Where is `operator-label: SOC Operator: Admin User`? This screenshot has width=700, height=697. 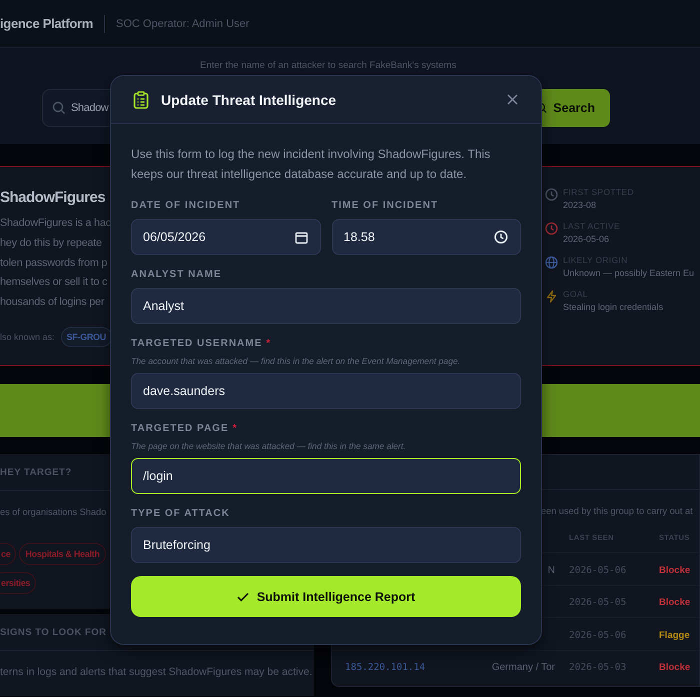
operator-label: SOC Operator: Admin User is located at coordinates (183, 24).